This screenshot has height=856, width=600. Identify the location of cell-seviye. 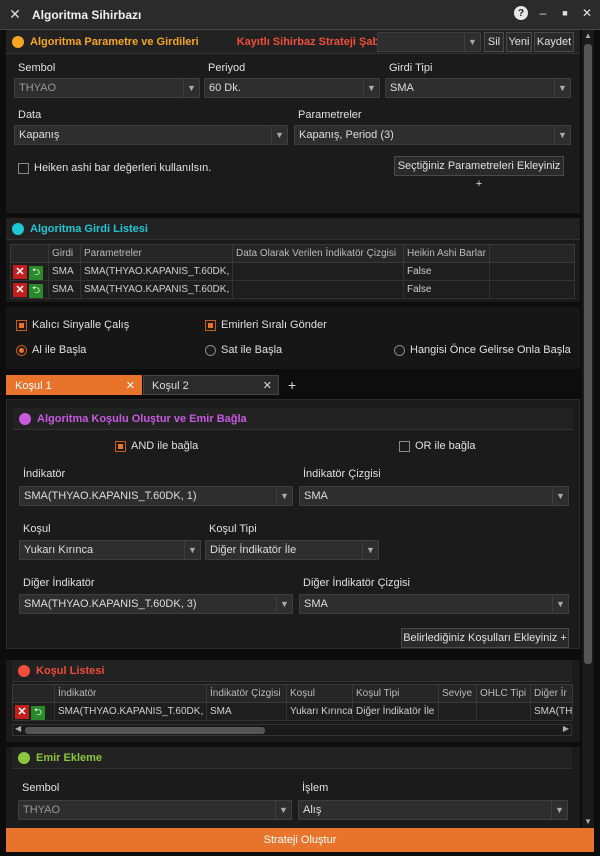
(457, 711).